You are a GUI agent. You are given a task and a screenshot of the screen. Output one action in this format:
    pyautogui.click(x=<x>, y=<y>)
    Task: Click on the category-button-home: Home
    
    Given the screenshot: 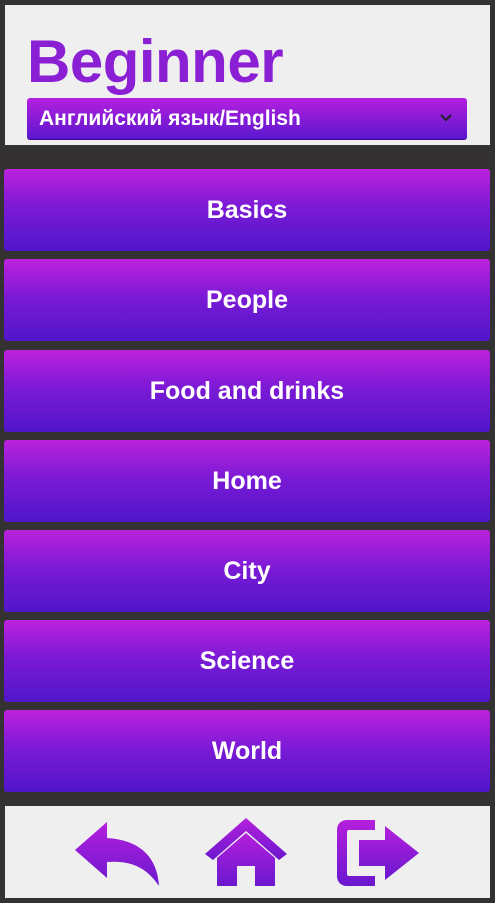 What is the action you would take?
    pyautogui.click(x=247, y=481)
    